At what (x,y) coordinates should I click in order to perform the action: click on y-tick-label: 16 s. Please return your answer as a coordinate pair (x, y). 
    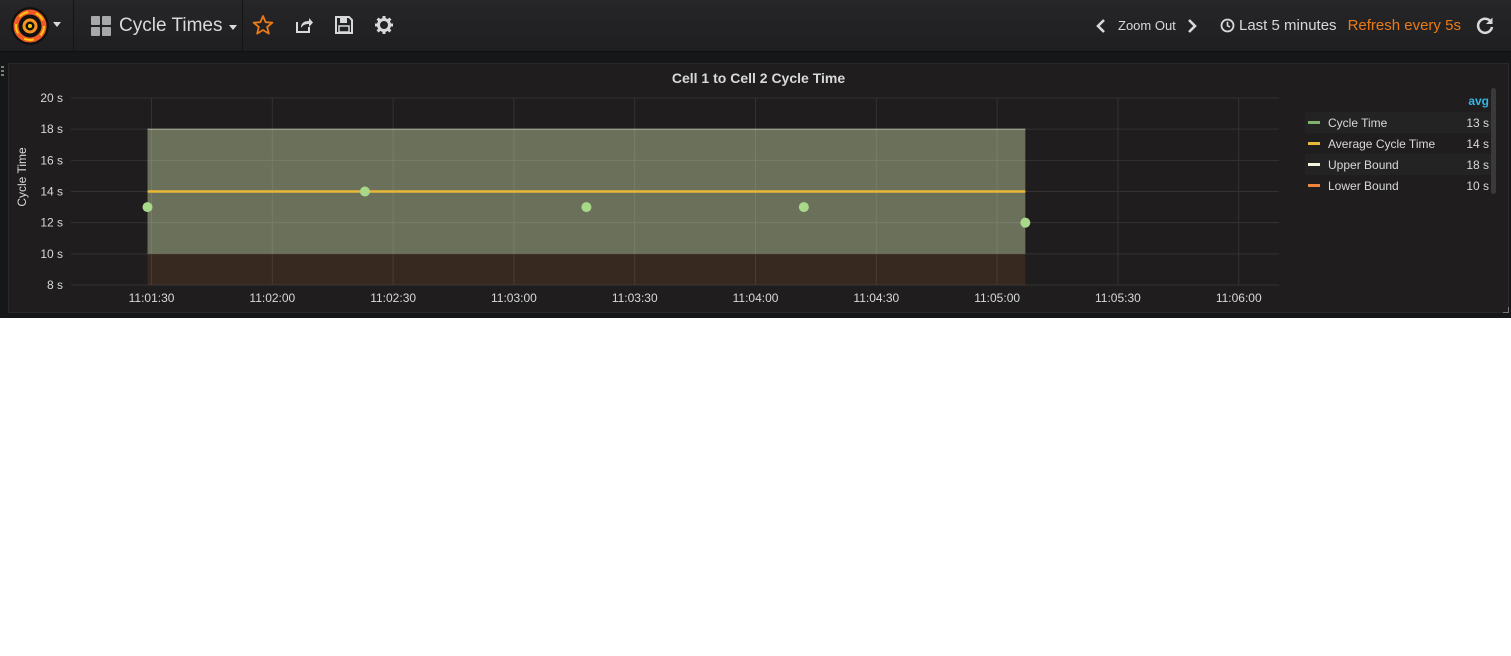
    Looking at the image, I should click on (51, 160).